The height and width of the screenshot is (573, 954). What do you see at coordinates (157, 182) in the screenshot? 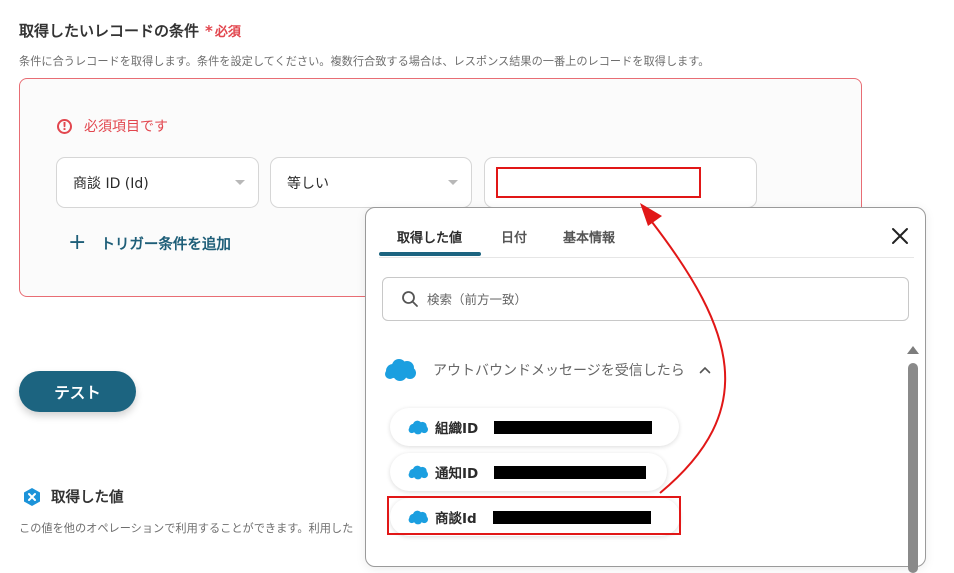
I see `field-select: 商談 ID (Id)` at bounding box center [157, 182].